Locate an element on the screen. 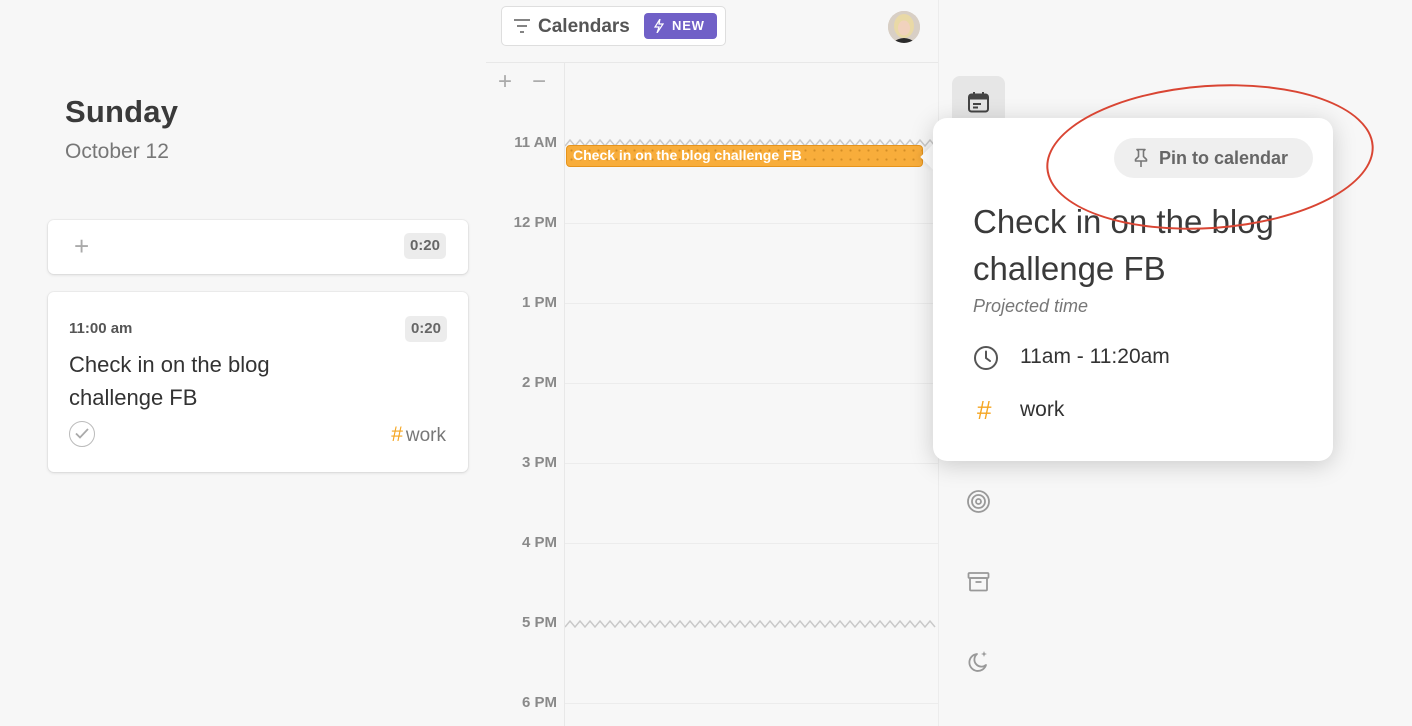 This screenshot has width=1412, height=726. archive-icon is located at coordinates (978, 582).